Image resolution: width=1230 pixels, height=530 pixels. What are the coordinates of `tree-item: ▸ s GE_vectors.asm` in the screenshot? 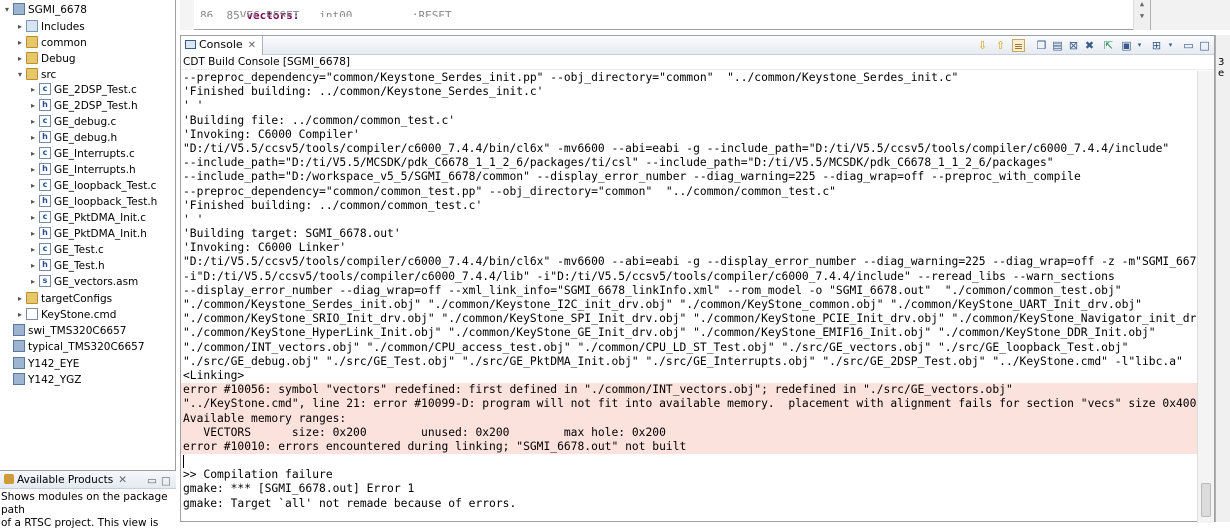 It's located at (83, 282).